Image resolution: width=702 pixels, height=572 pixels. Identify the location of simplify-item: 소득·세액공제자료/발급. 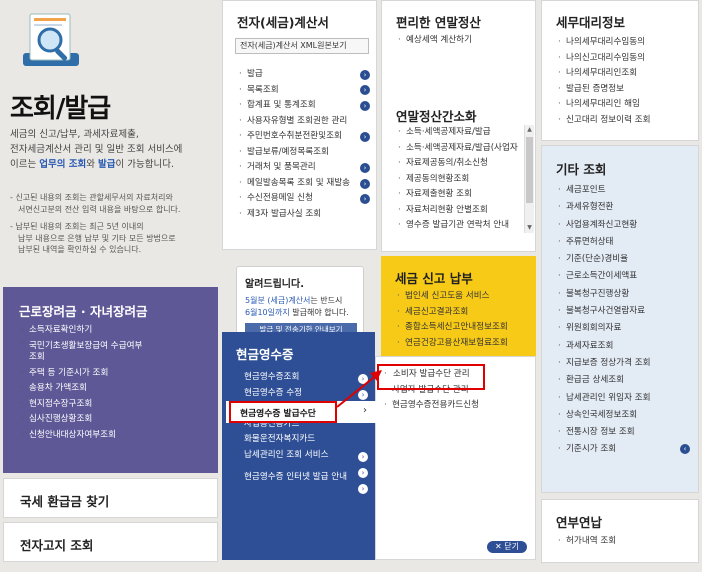
(458, 133).